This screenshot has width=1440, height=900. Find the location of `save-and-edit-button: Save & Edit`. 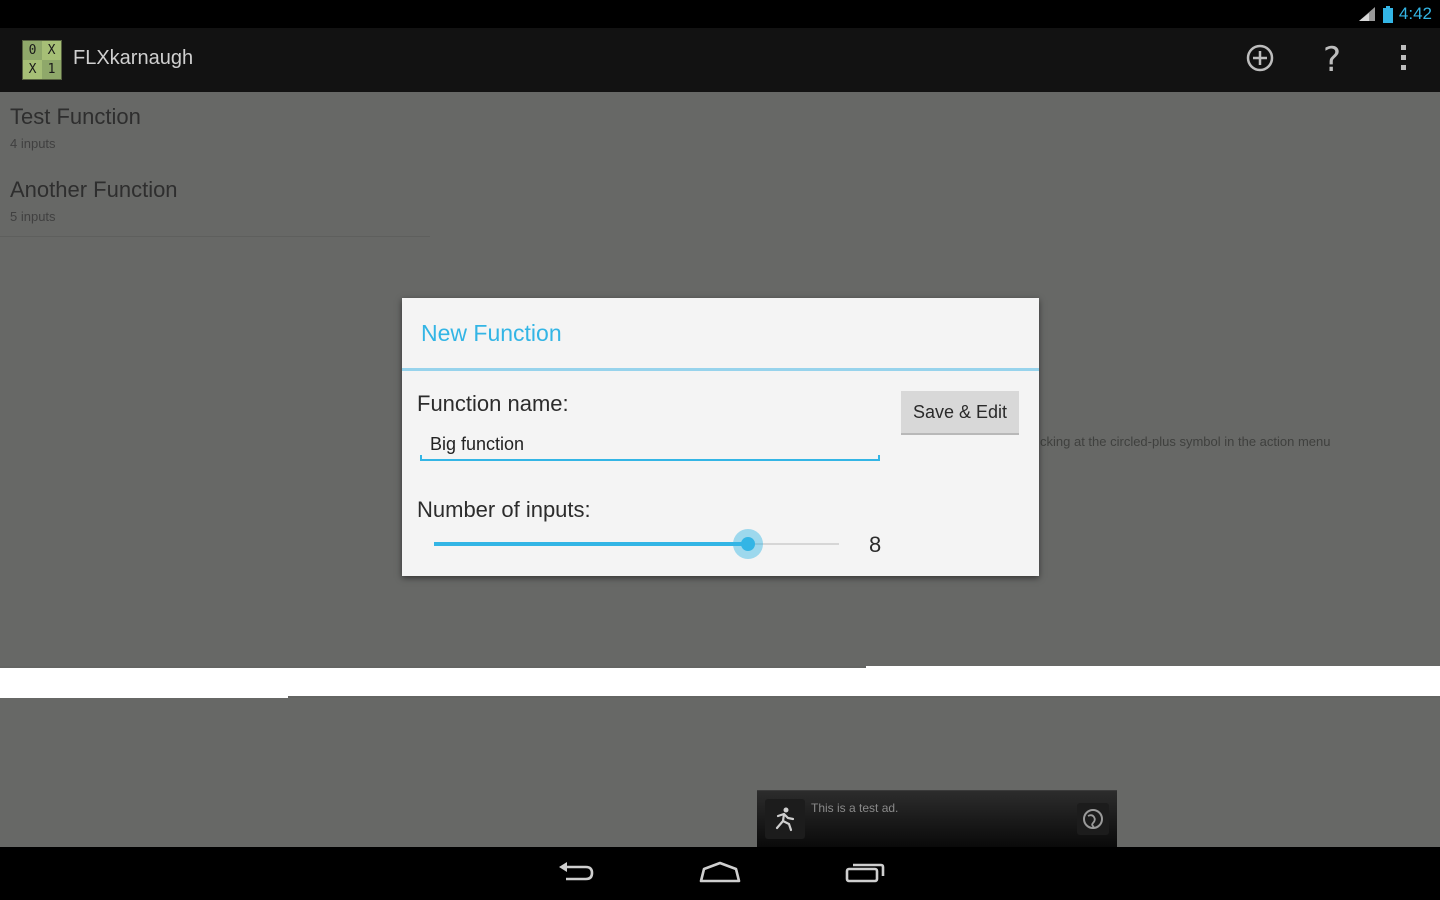

save-and-edit-button: Save & Edit is located at coordinates (960, 413).